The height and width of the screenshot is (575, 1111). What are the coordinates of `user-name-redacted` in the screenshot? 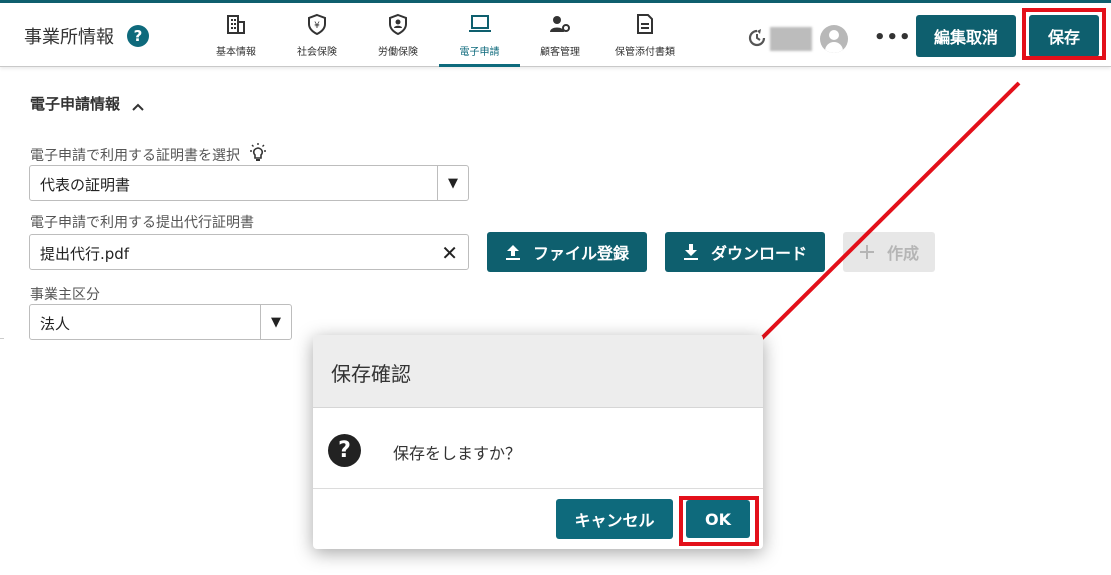 It's located at (791, 39).